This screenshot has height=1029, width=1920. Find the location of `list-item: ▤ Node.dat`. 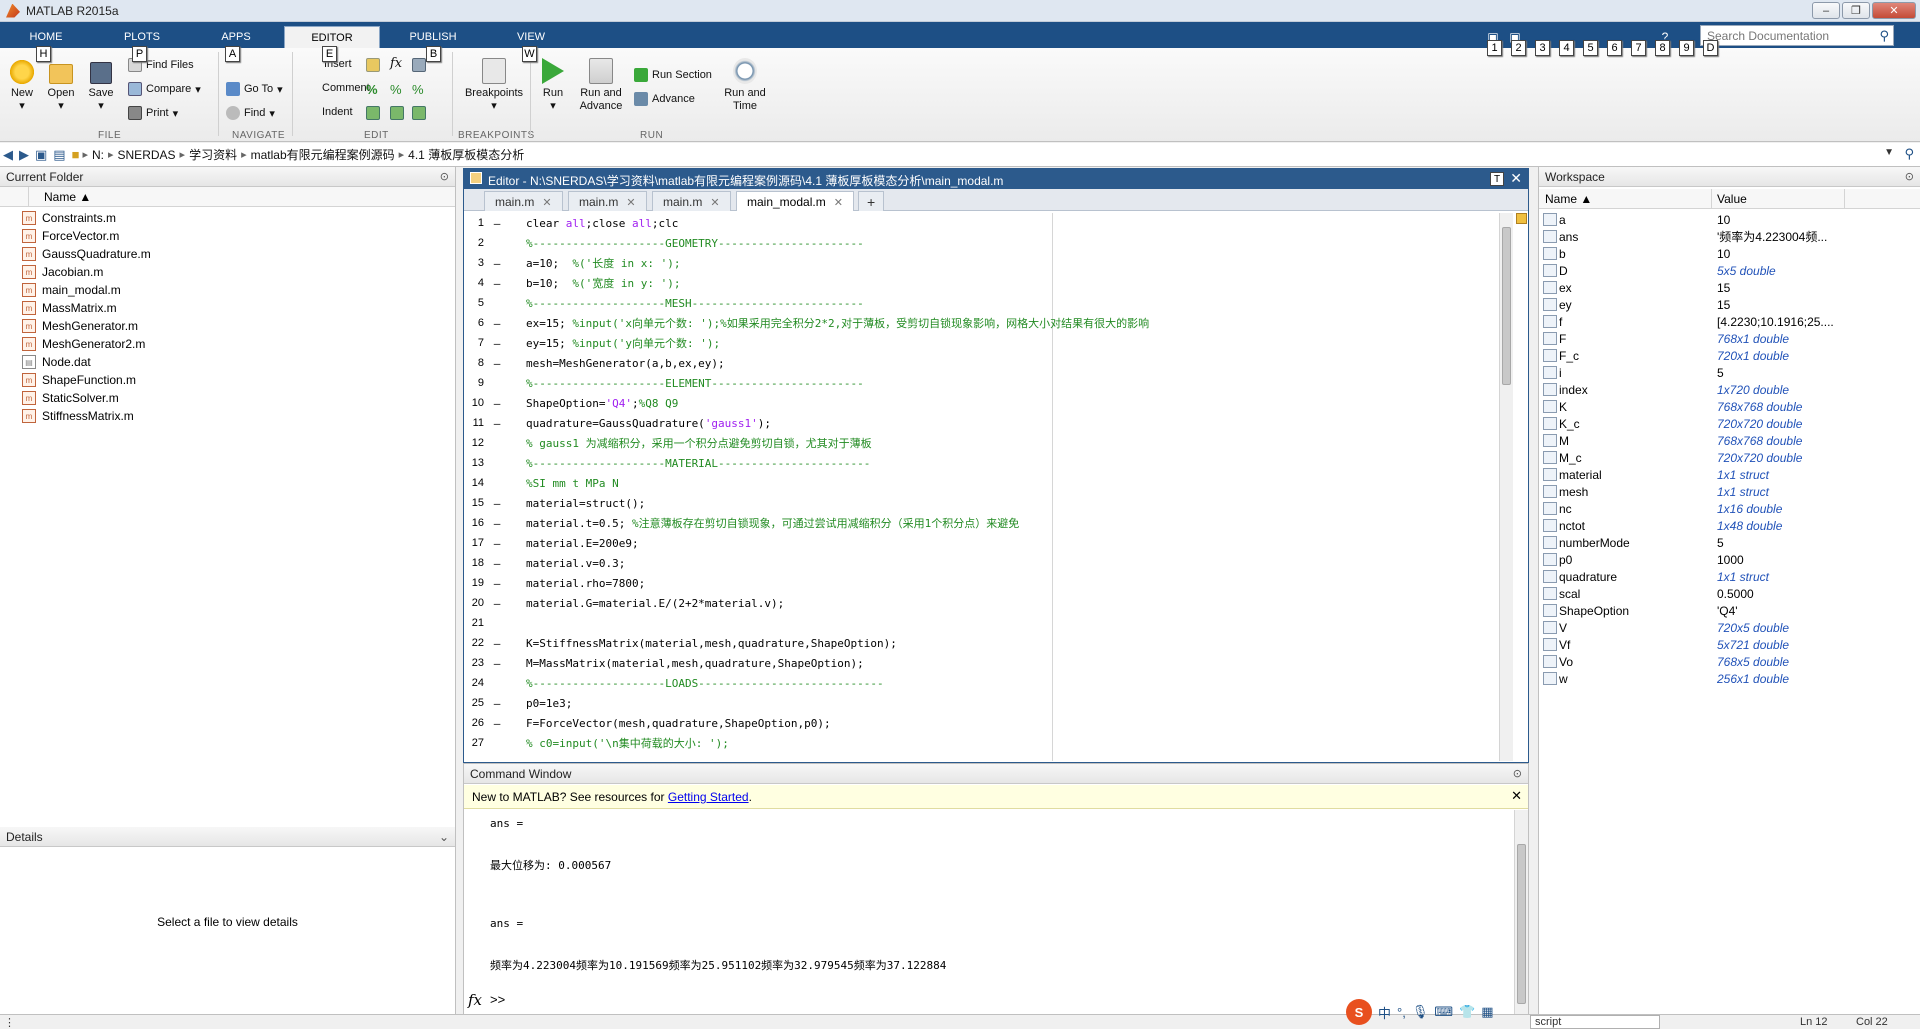

list-item: ▤ Node.dat is located at coordinates (56, 362).